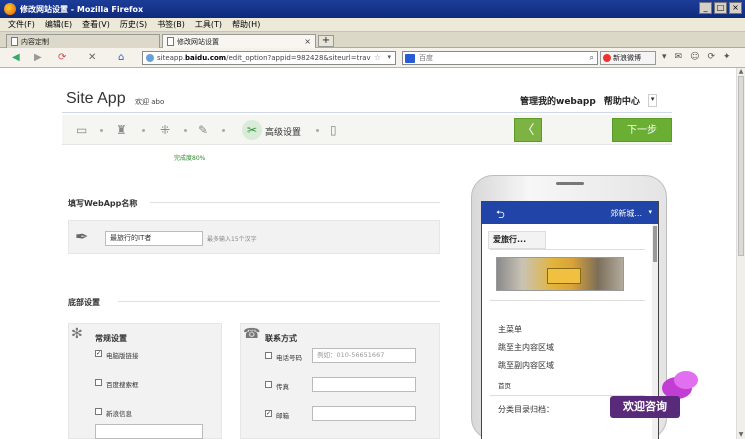  What do you see at coordinates (526, 409) in the screenshot?
I see `category-archive: 分类目录归档：` at bounding box center [526, 409].